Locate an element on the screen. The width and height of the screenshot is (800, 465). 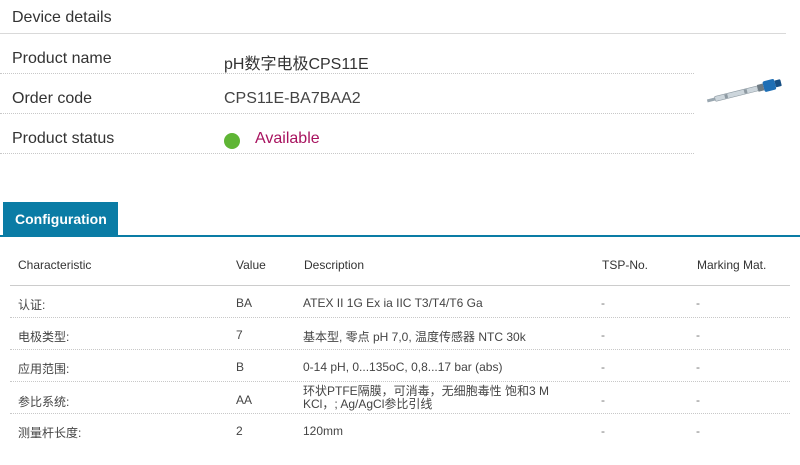
cell-value: 2 is located at coordinates (239, 431).